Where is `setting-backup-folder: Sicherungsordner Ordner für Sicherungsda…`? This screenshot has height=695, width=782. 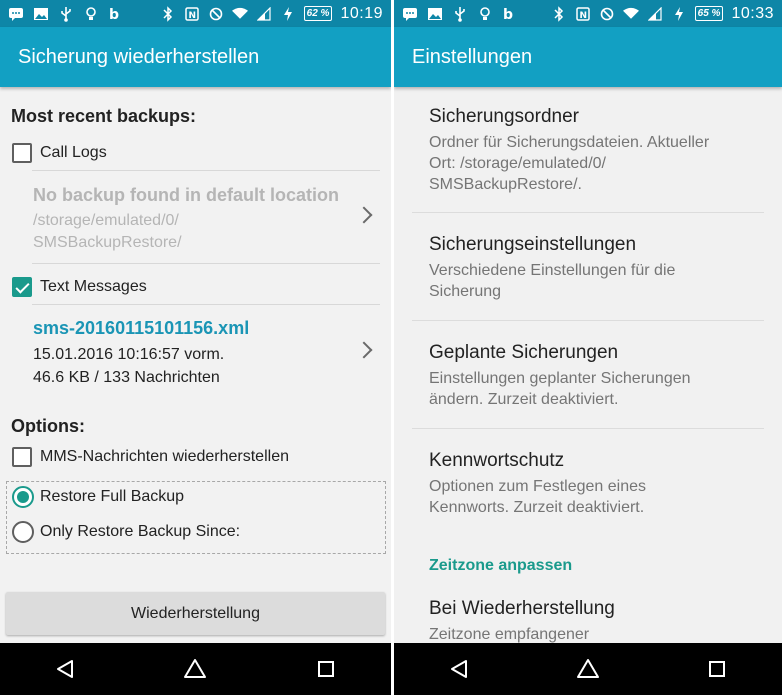 setting-backup-folder: Sicherungsordner Ordner für Sicherungsda… is located at coordinates (589, 150).